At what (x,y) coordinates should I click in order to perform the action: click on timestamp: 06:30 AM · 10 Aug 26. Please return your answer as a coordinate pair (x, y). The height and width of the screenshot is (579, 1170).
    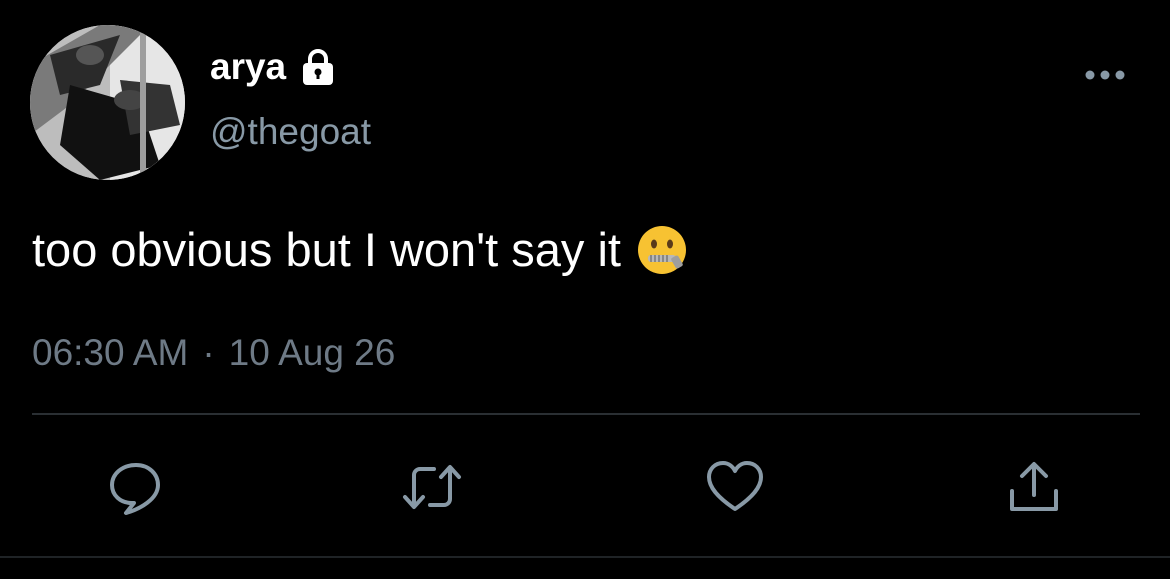
    Looking at the image, I should click on (213, 353).